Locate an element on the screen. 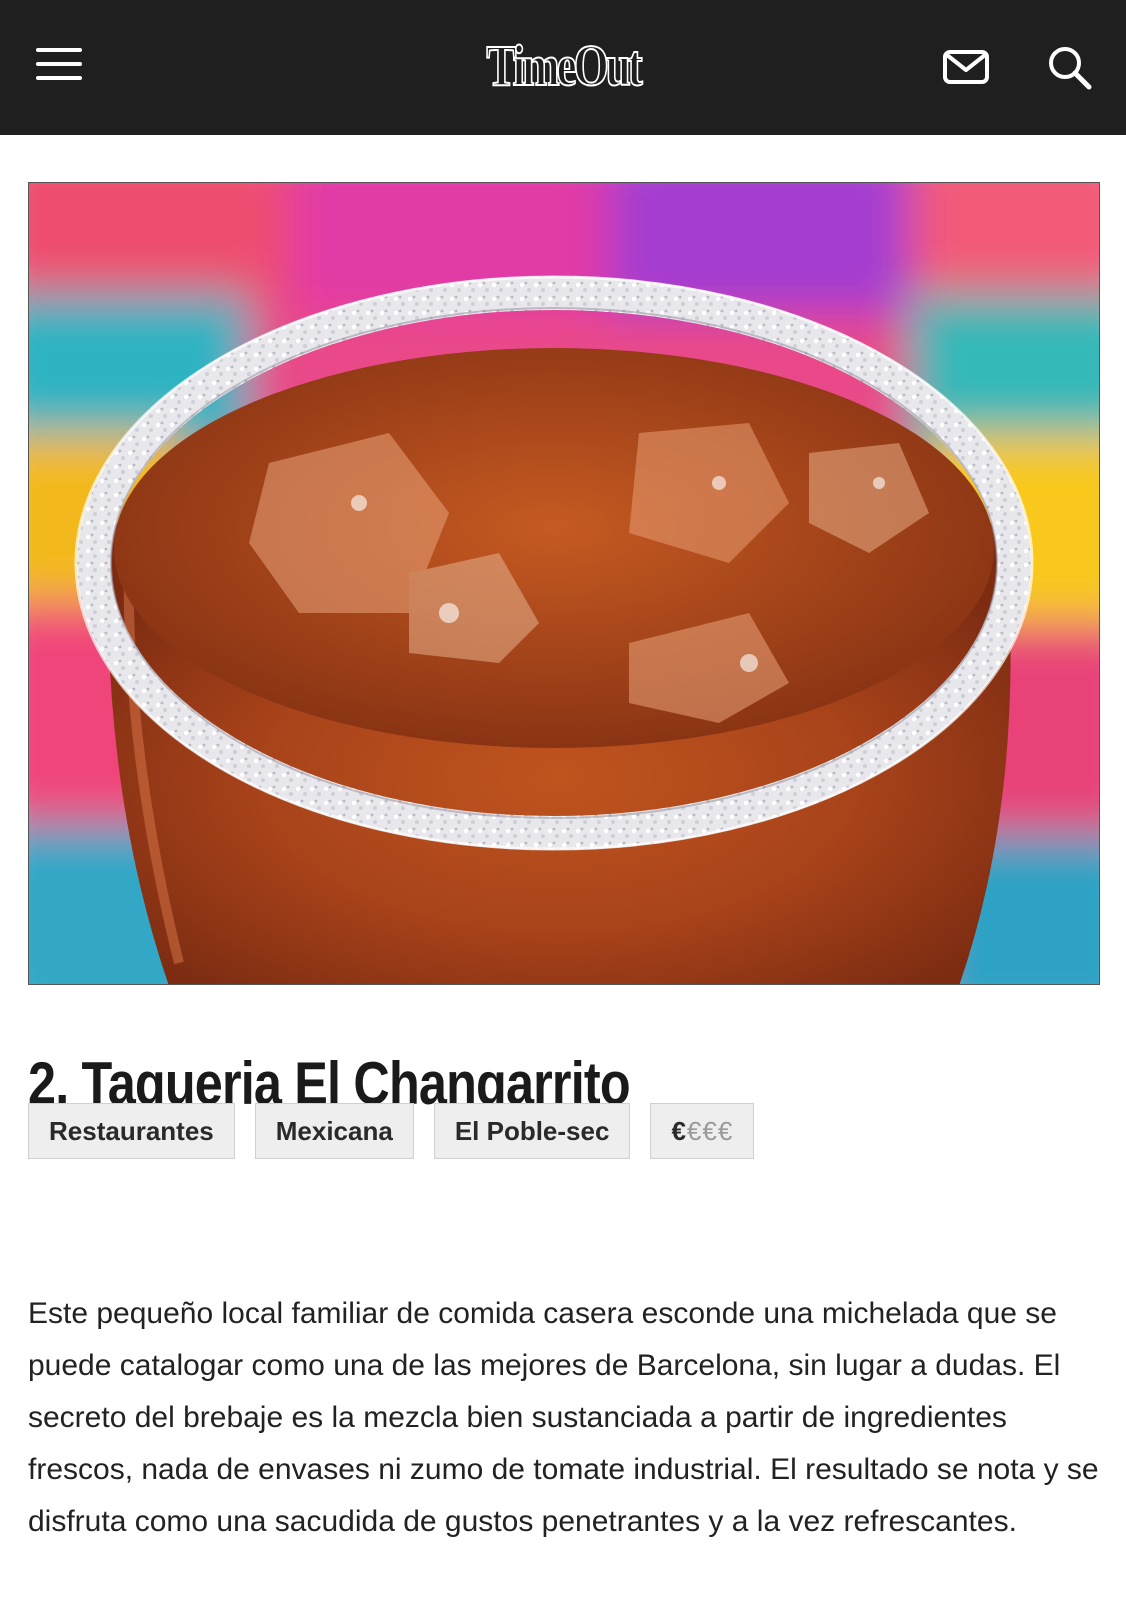 The image size is (1126, 1622). tag-list: Restaurantes Mexicana El Poble-sec € €€€ is located at coordinates (391, 1131).